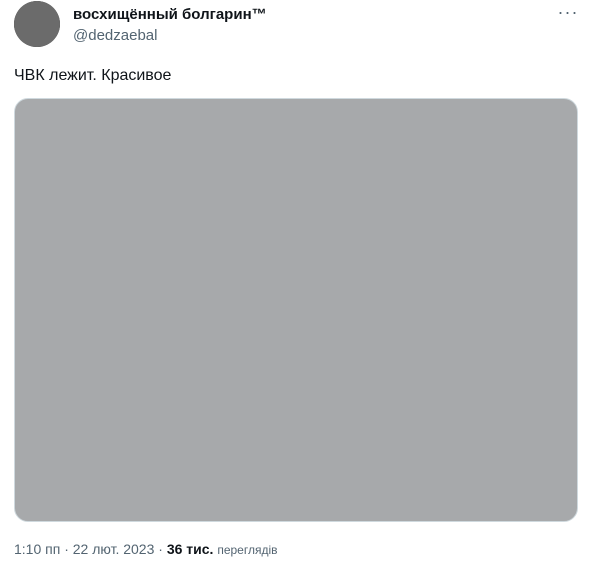 Image resolution: width=606 pixels, height=568 pixels. I want to click on tweet-date-link: 22 лют. 2023, so click(114, 549).